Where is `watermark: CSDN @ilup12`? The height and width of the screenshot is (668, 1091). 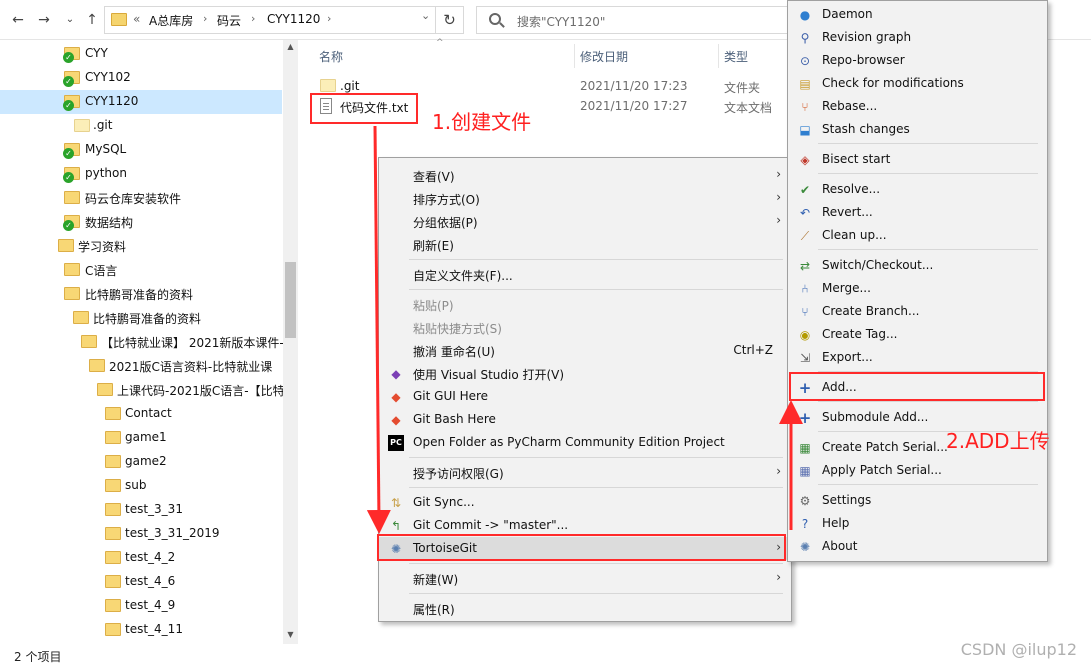
watermark: CSDN @ilup12 is located at coordinates (1018, 649).